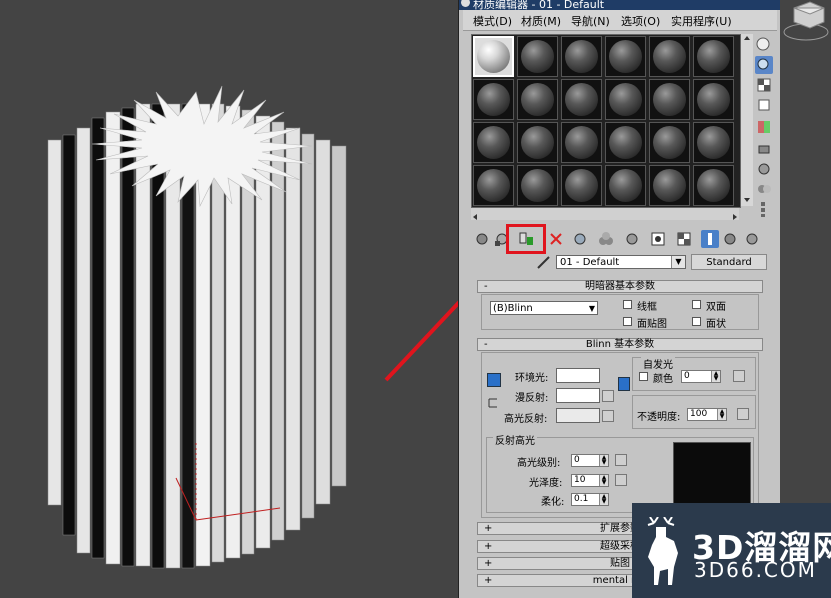 The width and height of the screenshot is (831, 598). I want to click on shader-select: (B)Blinn ▼, so click(544, 308).